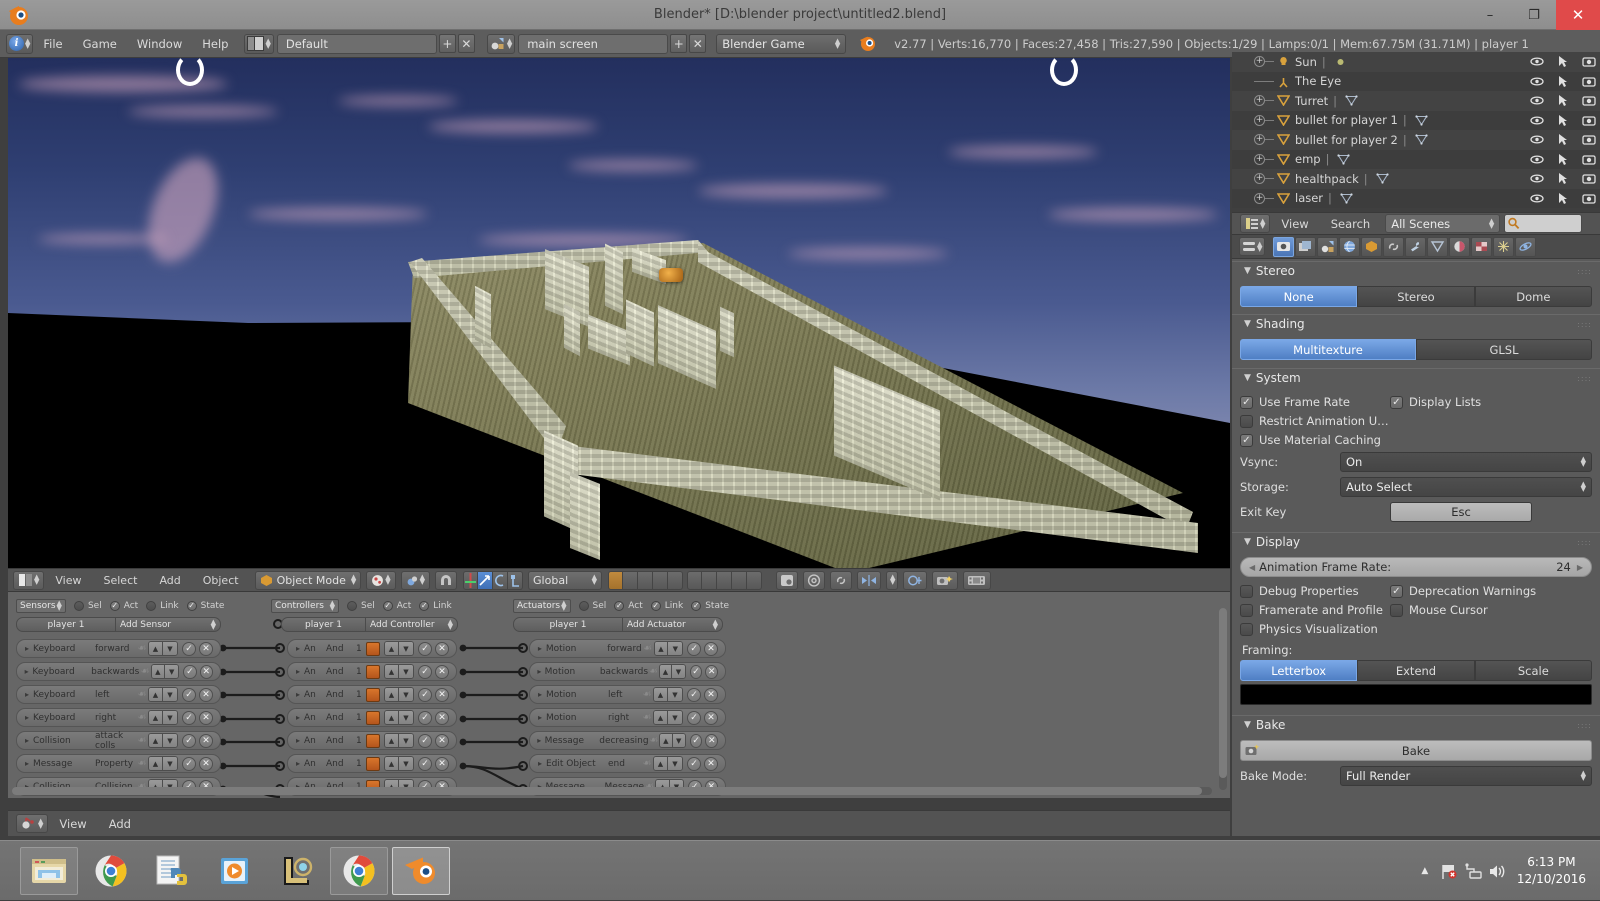 Image resolution: width=1600 pixels, height=901 pixels. What do you see at coordinates (115, 672) in the screenshot?
I see `sensor-name: backwards` at bounding box center [115, 672].